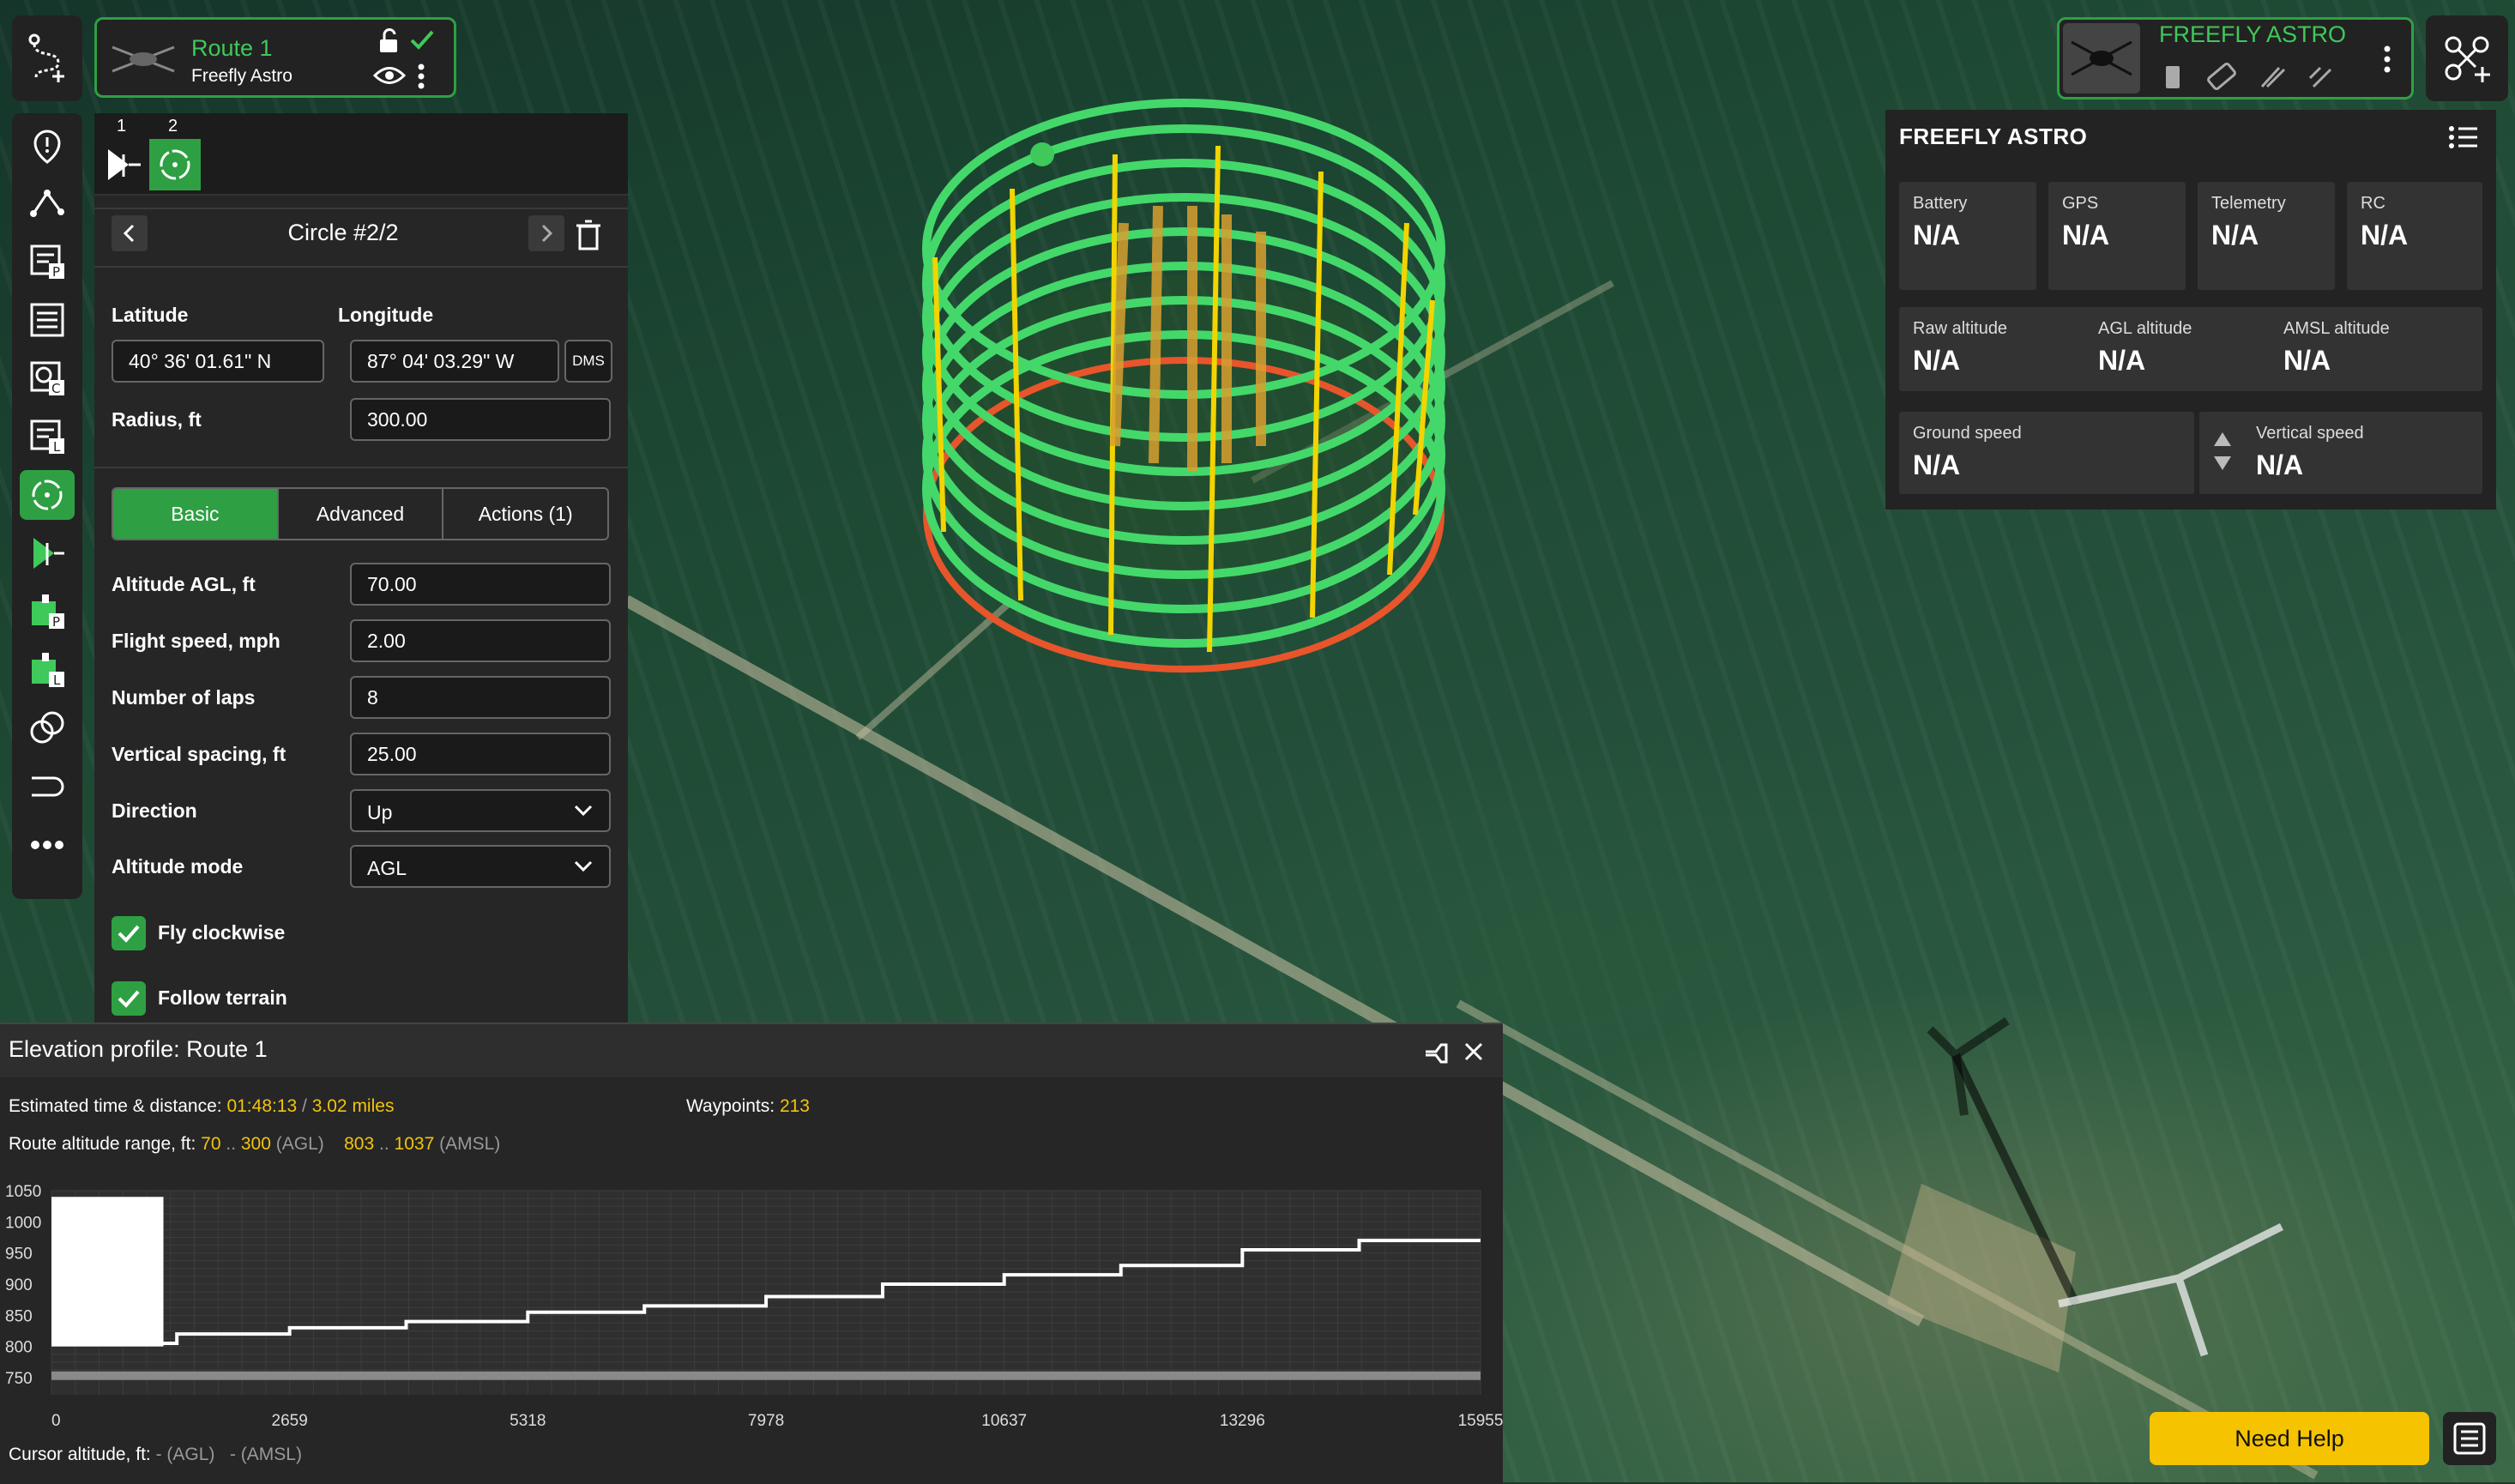 The height and width of the screenshot is (1484, 2515). What do you see at coordinates (47, 320) in the screenshot?
I see `tool-survey-grid` at bounding box center [47, 320].